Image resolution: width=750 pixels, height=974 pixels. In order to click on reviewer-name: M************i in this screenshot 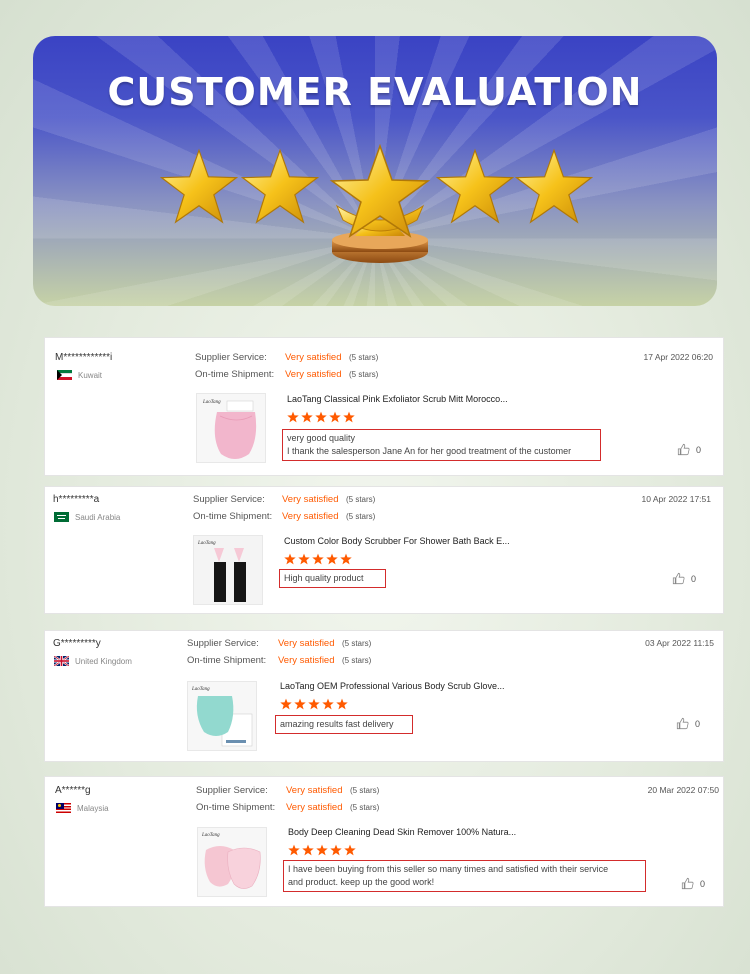, I will do `click(84, 357)`.